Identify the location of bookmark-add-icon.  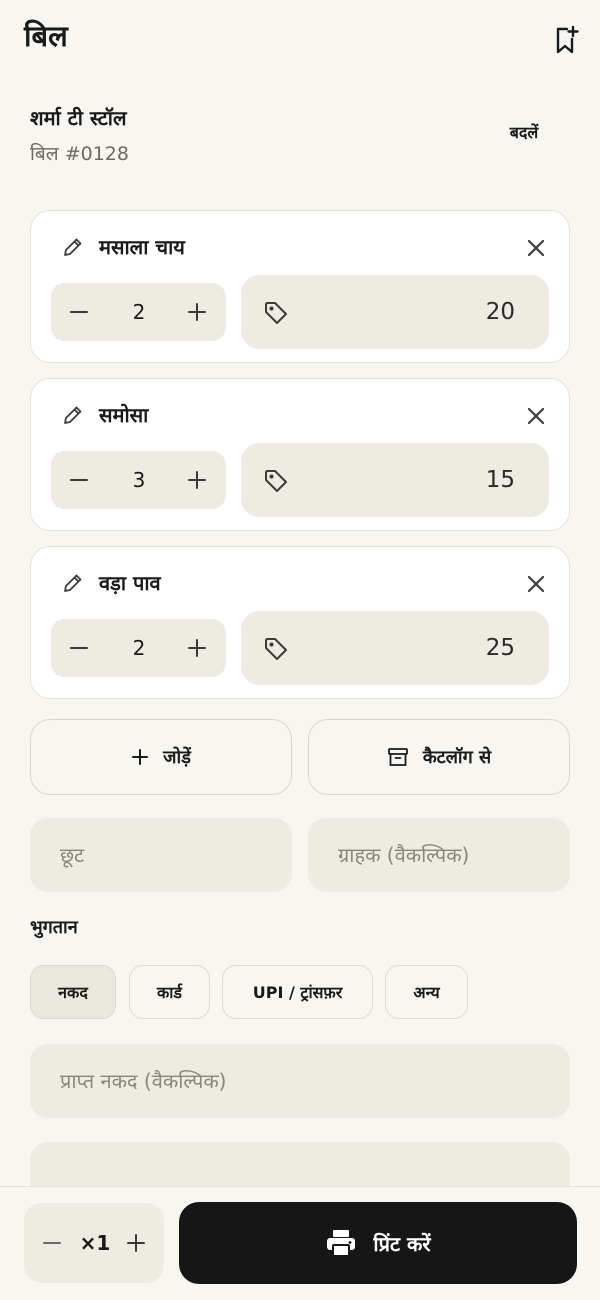
(567, 39).